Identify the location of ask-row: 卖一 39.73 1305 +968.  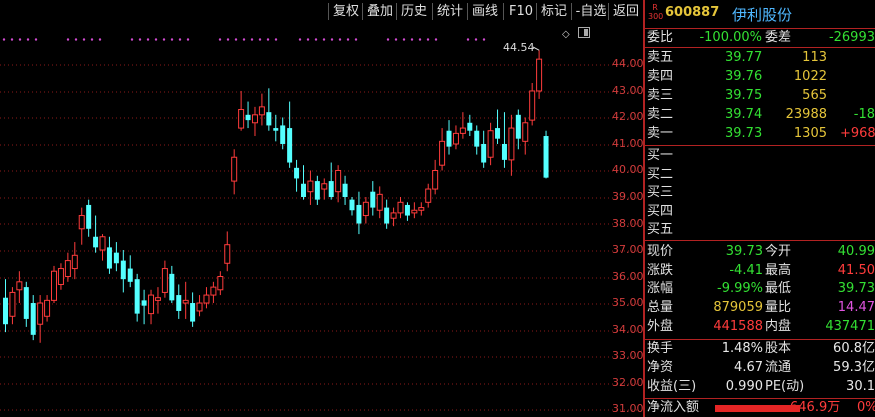
(760, 134).